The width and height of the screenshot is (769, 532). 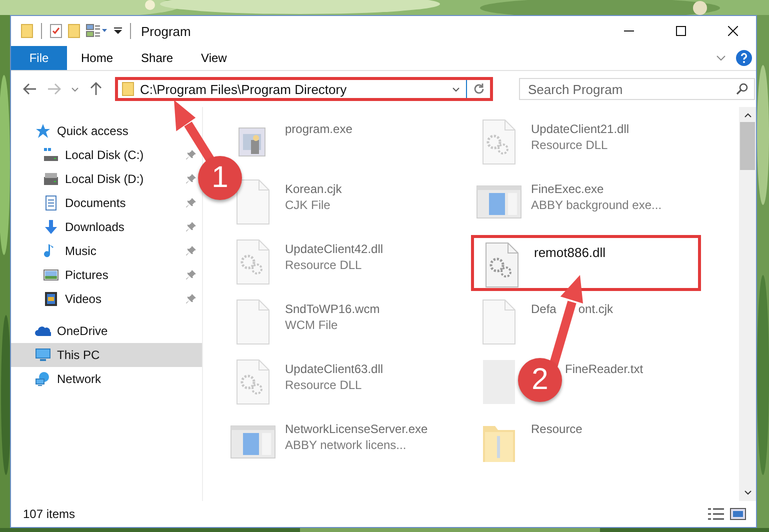 What do you see at coordinates (106, 379) in the screenshot?
I see `nav-item: Network` at bounding box center [106, 379].